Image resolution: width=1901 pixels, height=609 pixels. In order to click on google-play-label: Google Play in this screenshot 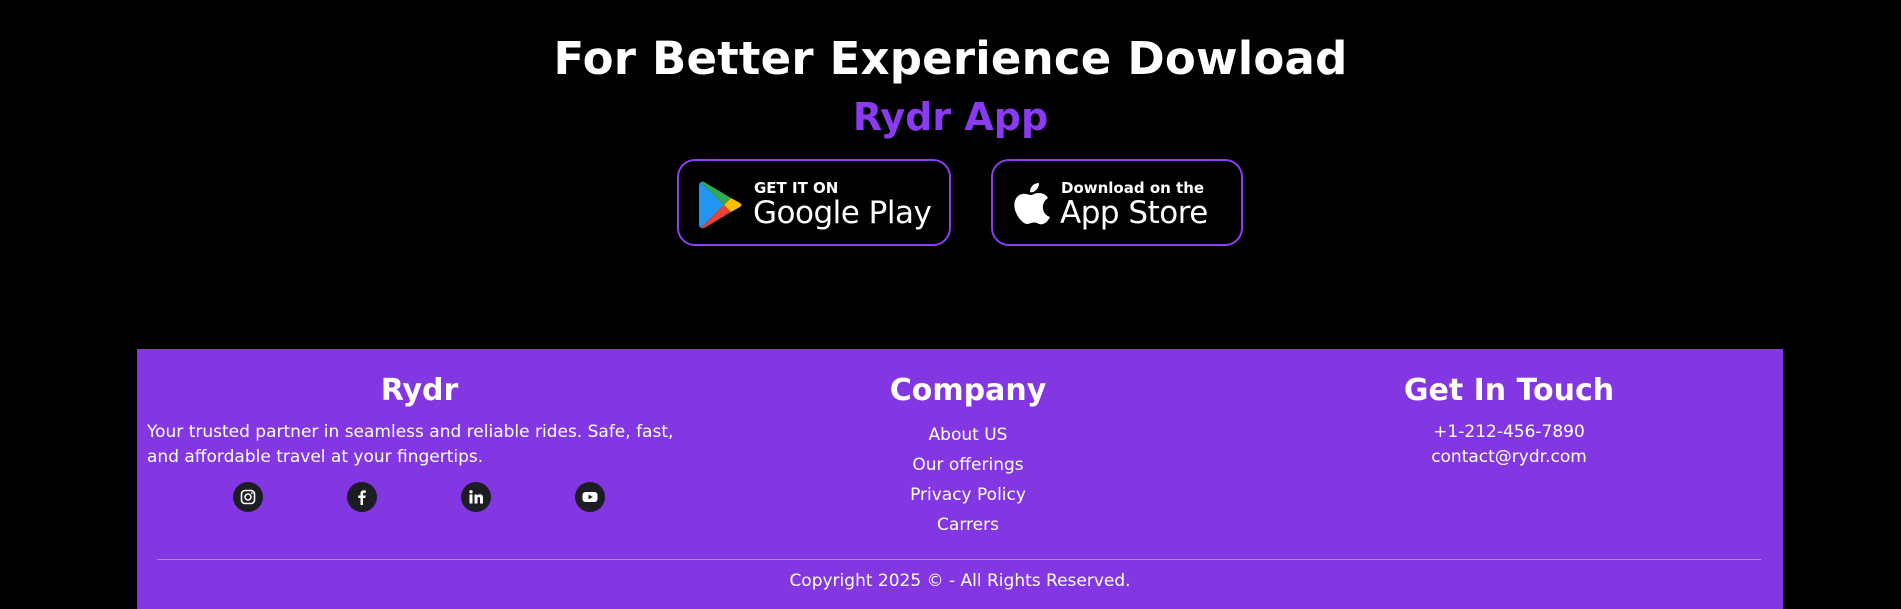, I will do `click(842, 213)`.